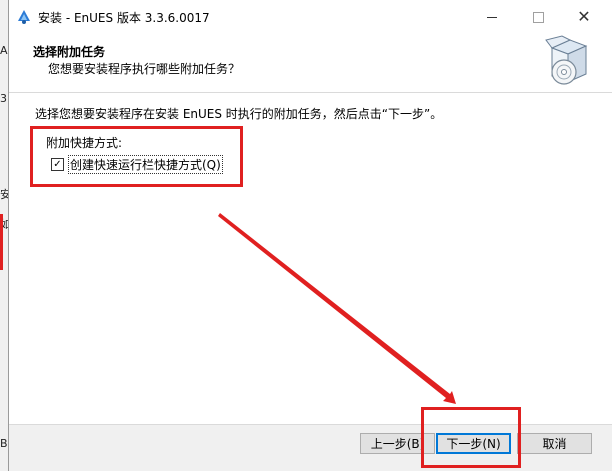 The image size is (612, 471). I want to click on page-subtitle: 您想要安装程序执行哪些附加任务？, so click(144, 69).